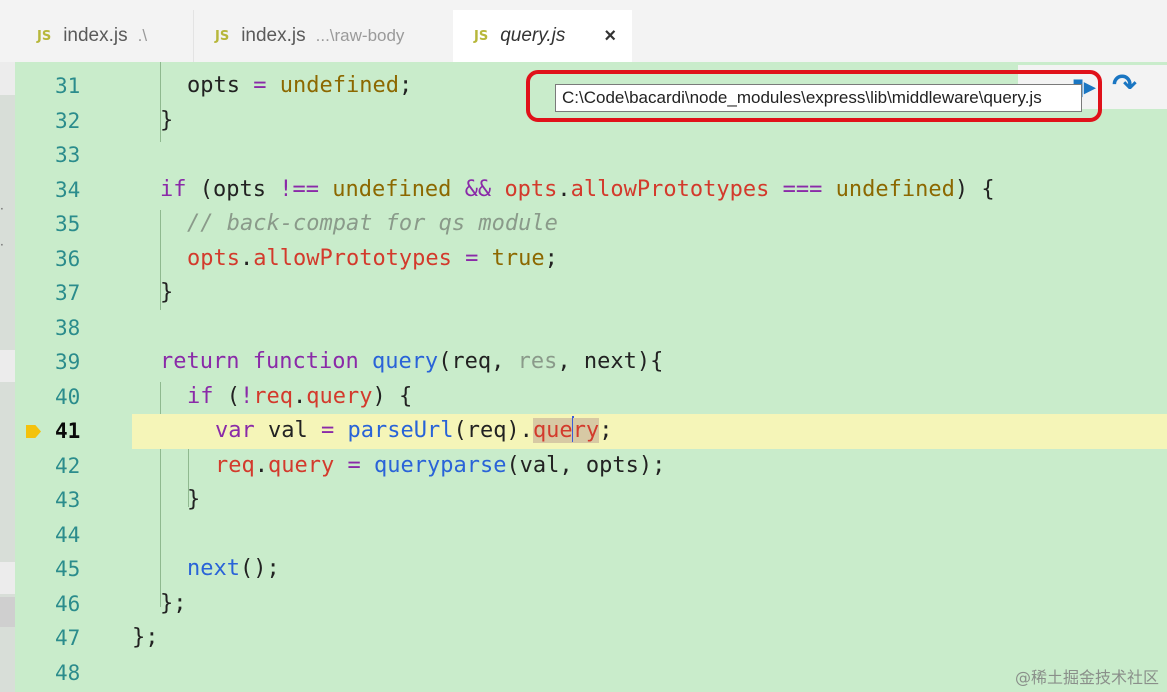 This screenshot has height=692, width=1167. What do you see at coordinates (68, 258) in the screenshot?
I see `line-number: 36` at bounding box center [68, 258].